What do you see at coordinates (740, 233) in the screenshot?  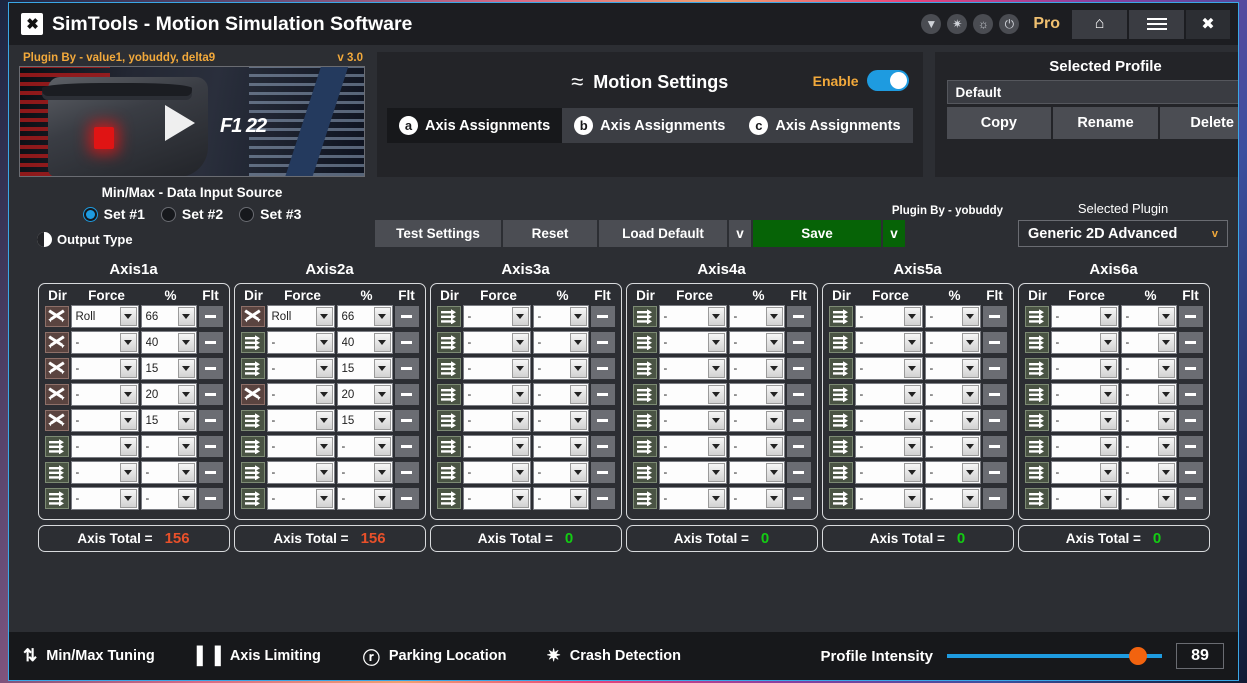 I see `load-default-dropdown-icon: v` at bounding box center [740, 233].